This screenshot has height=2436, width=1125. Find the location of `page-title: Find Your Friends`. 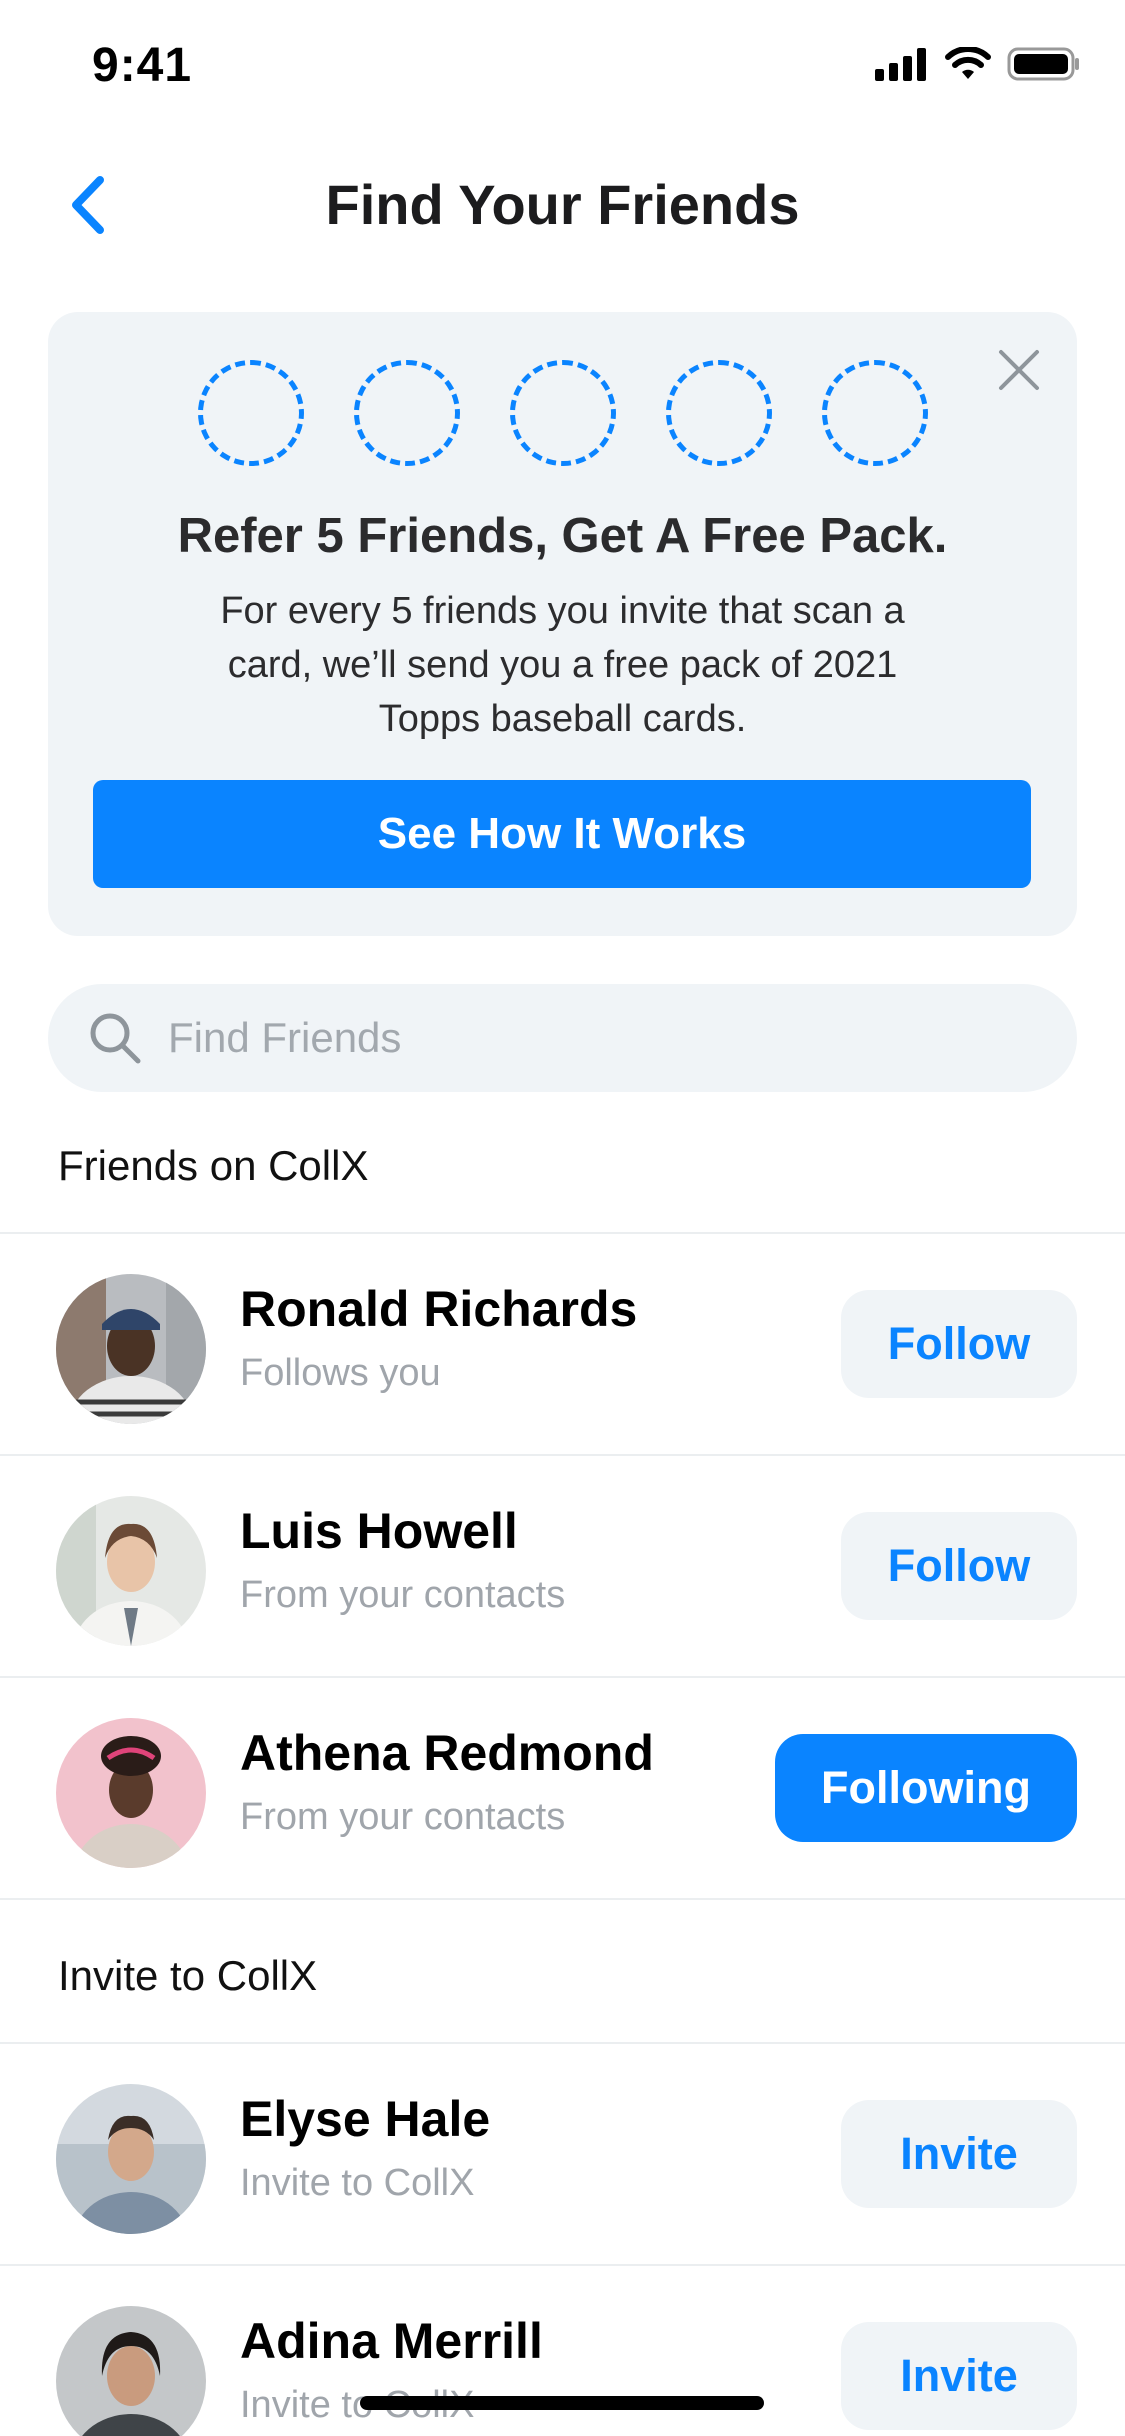

page-title: Find Your Friends is located at coordinates (562, 204).